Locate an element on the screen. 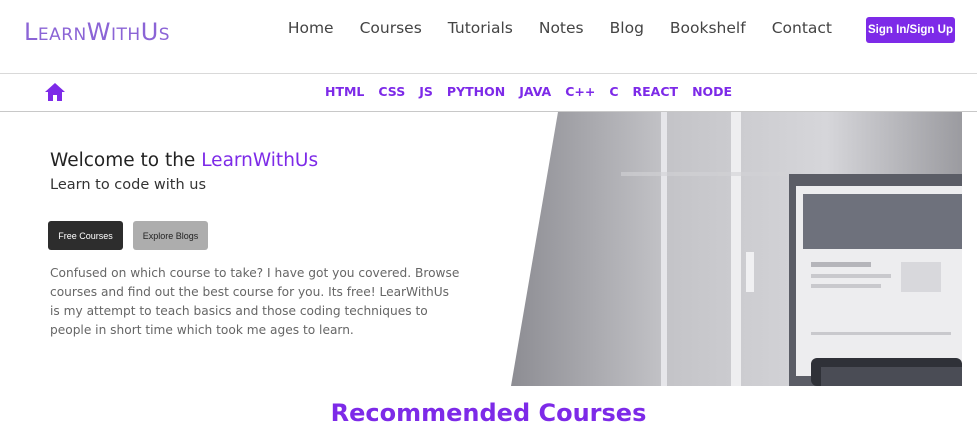  nav-blog: Blog is located at coordinates (627, 28).